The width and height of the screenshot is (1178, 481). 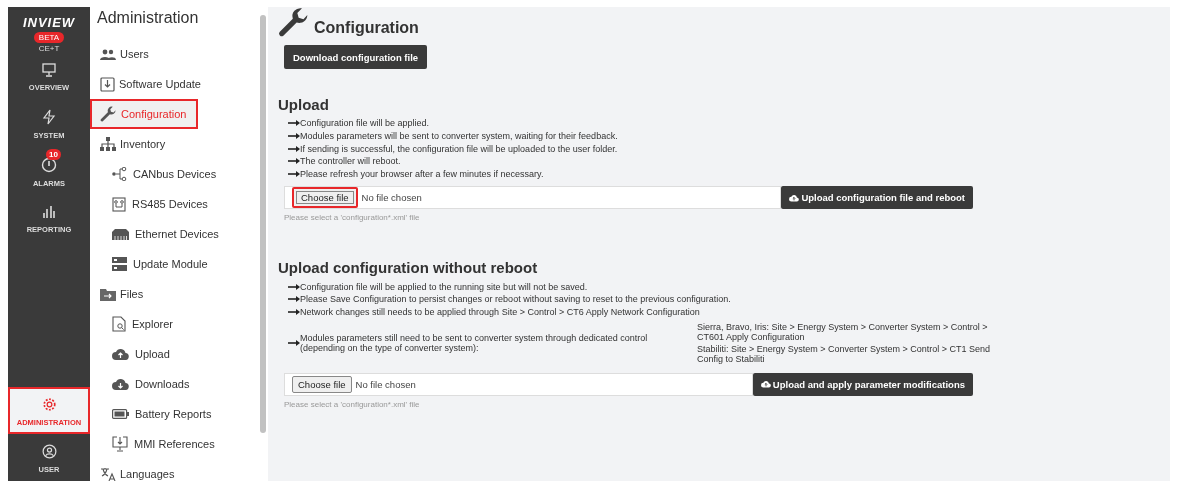 I want to click on brand-subtitle: CE+T, so click(x=49, y=48).